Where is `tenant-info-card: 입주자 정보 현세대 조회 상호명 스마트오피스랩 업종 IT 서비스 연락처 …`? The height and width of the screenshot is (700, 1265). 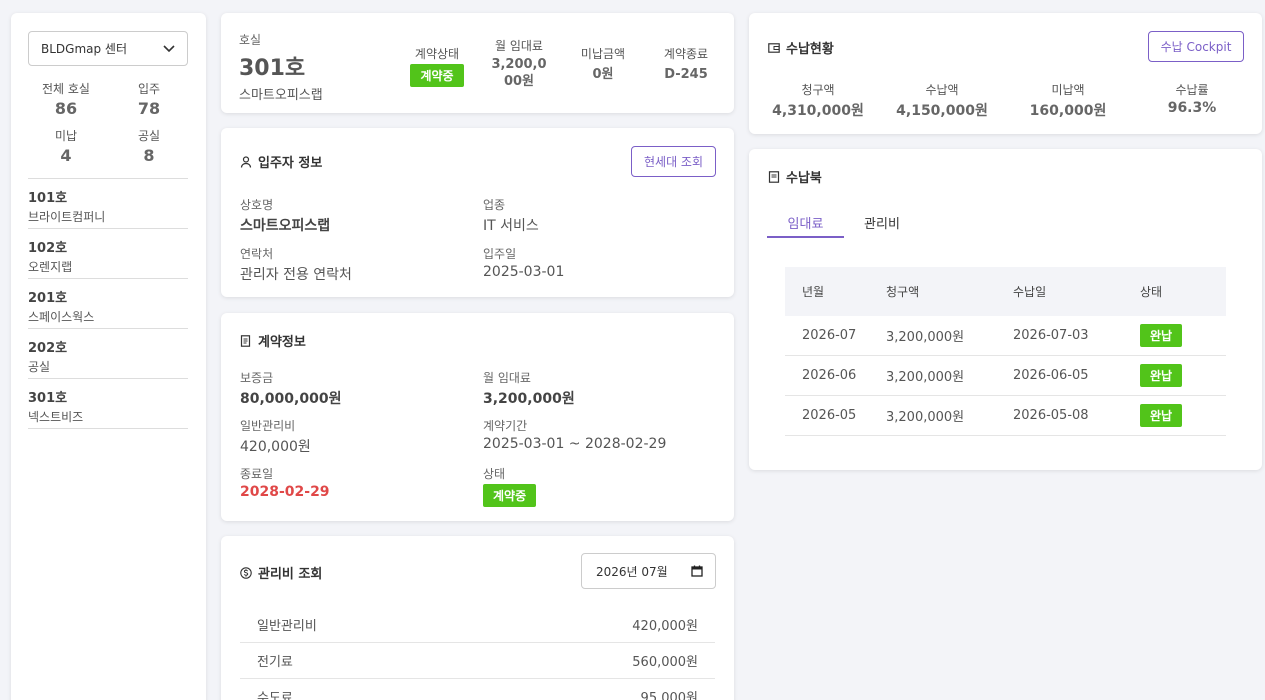 tenant-info-card: 입주자 정보 현세대 조회 상호명 스마트오피스랩 업종 IT 서비스 연락처 … is located at coordinates (477, 212).